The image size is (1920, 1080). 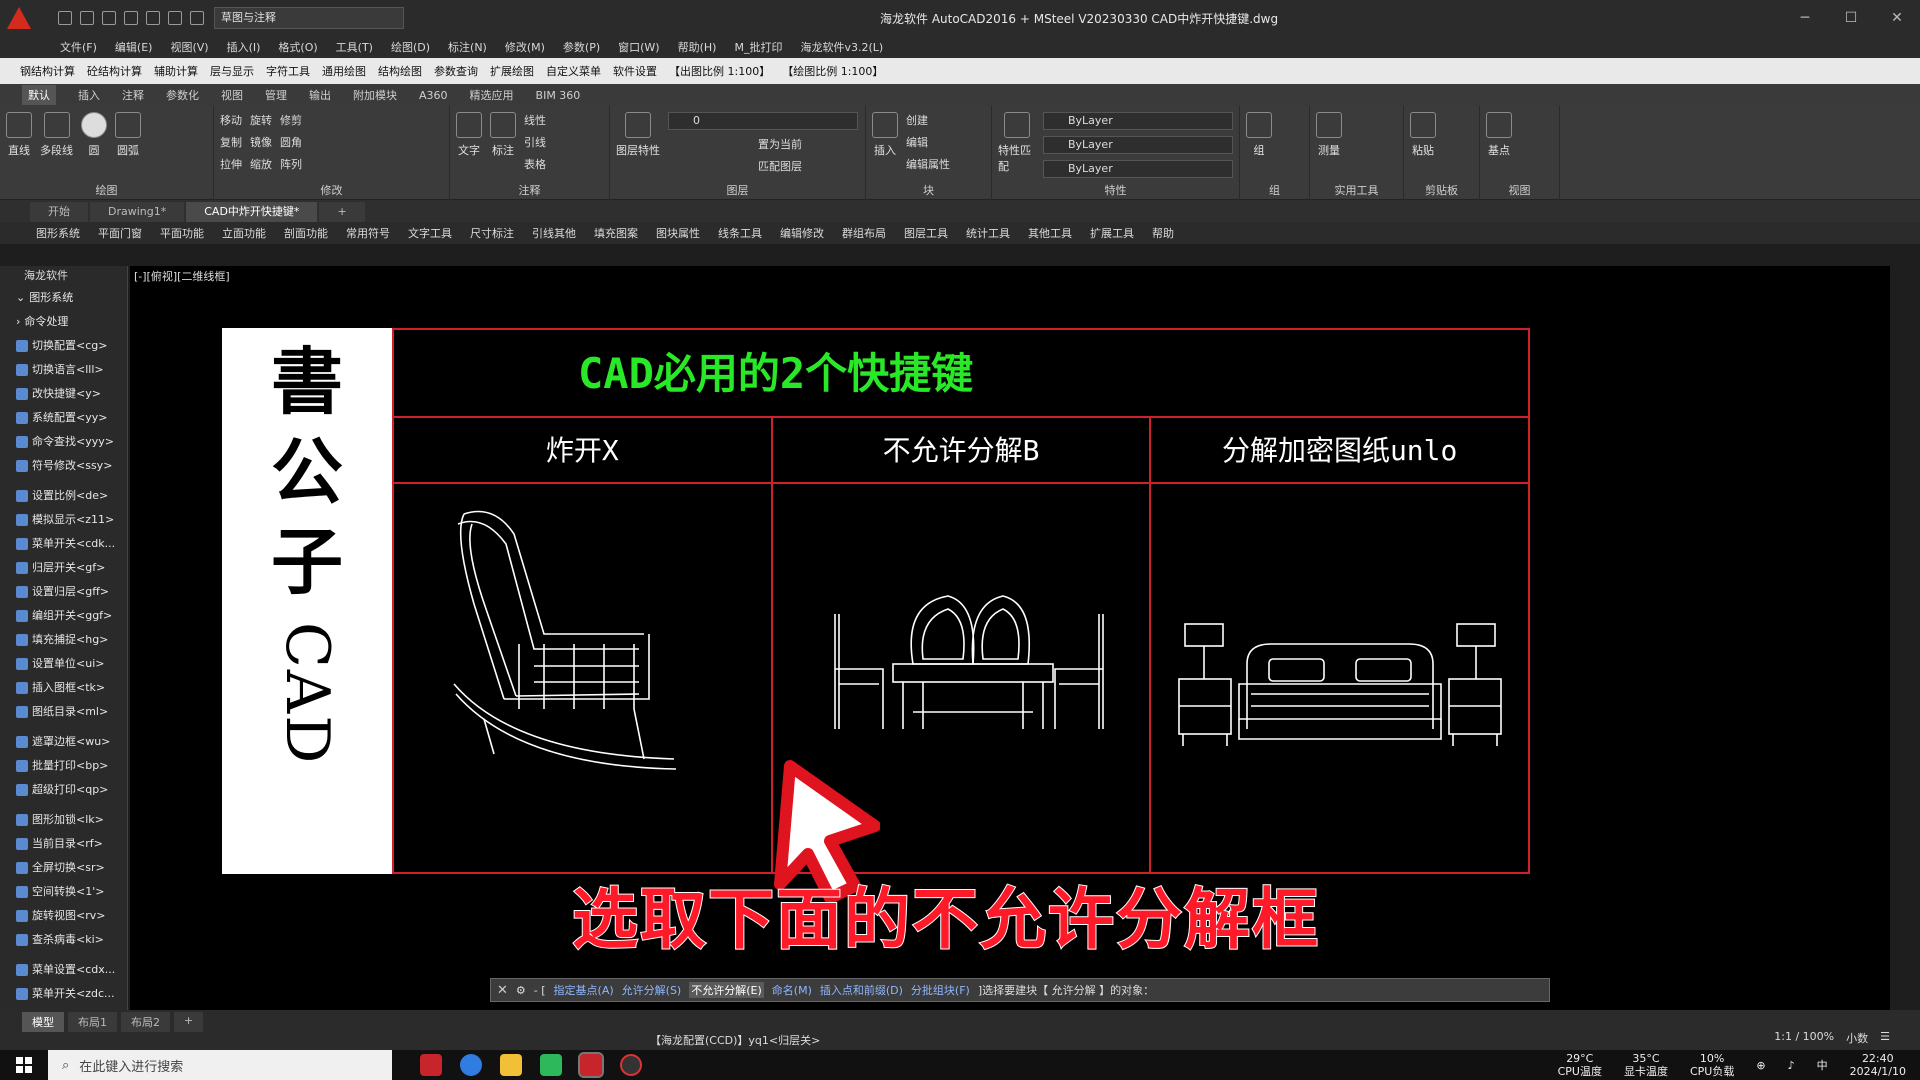 I want to click on sidebar-item: 命令查找<yyy>, so click(x=63, y=442).